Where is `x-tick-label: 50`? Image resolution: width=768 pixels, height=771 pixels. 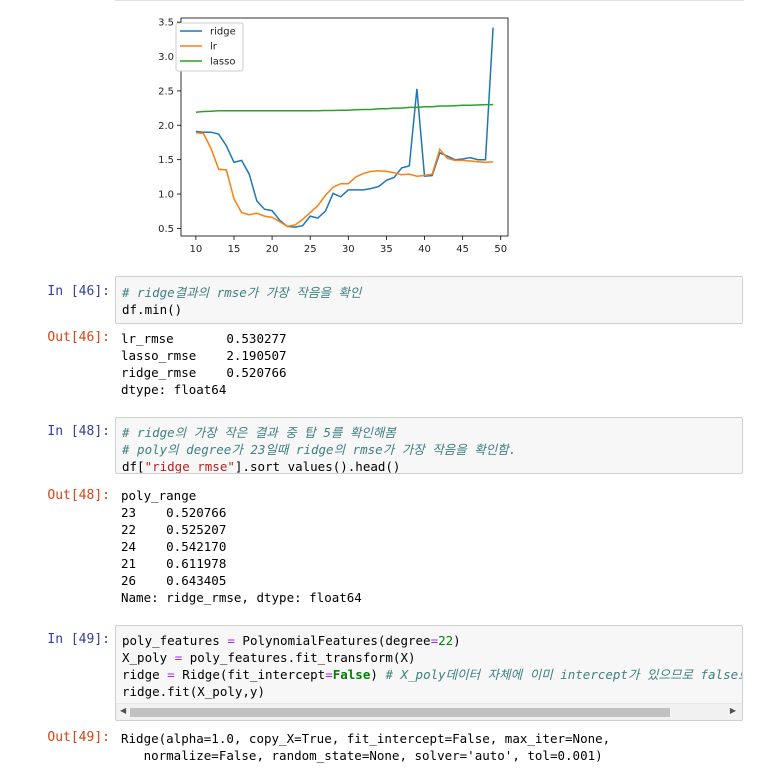 x-tick-label: 50 is located at coordinates (500, 249).